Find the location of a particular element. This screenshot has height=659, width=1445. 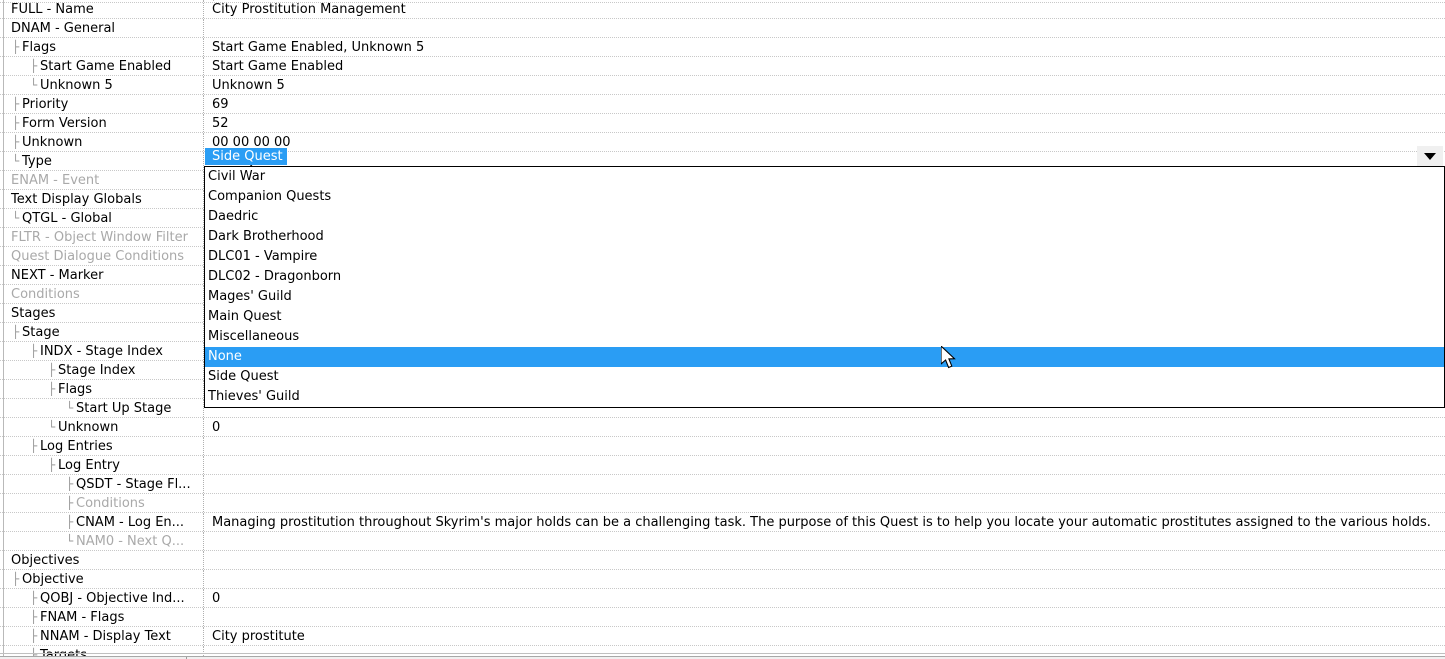

record-row-value-cell: 00 00 00 00 is located at coordinates (825, 142).